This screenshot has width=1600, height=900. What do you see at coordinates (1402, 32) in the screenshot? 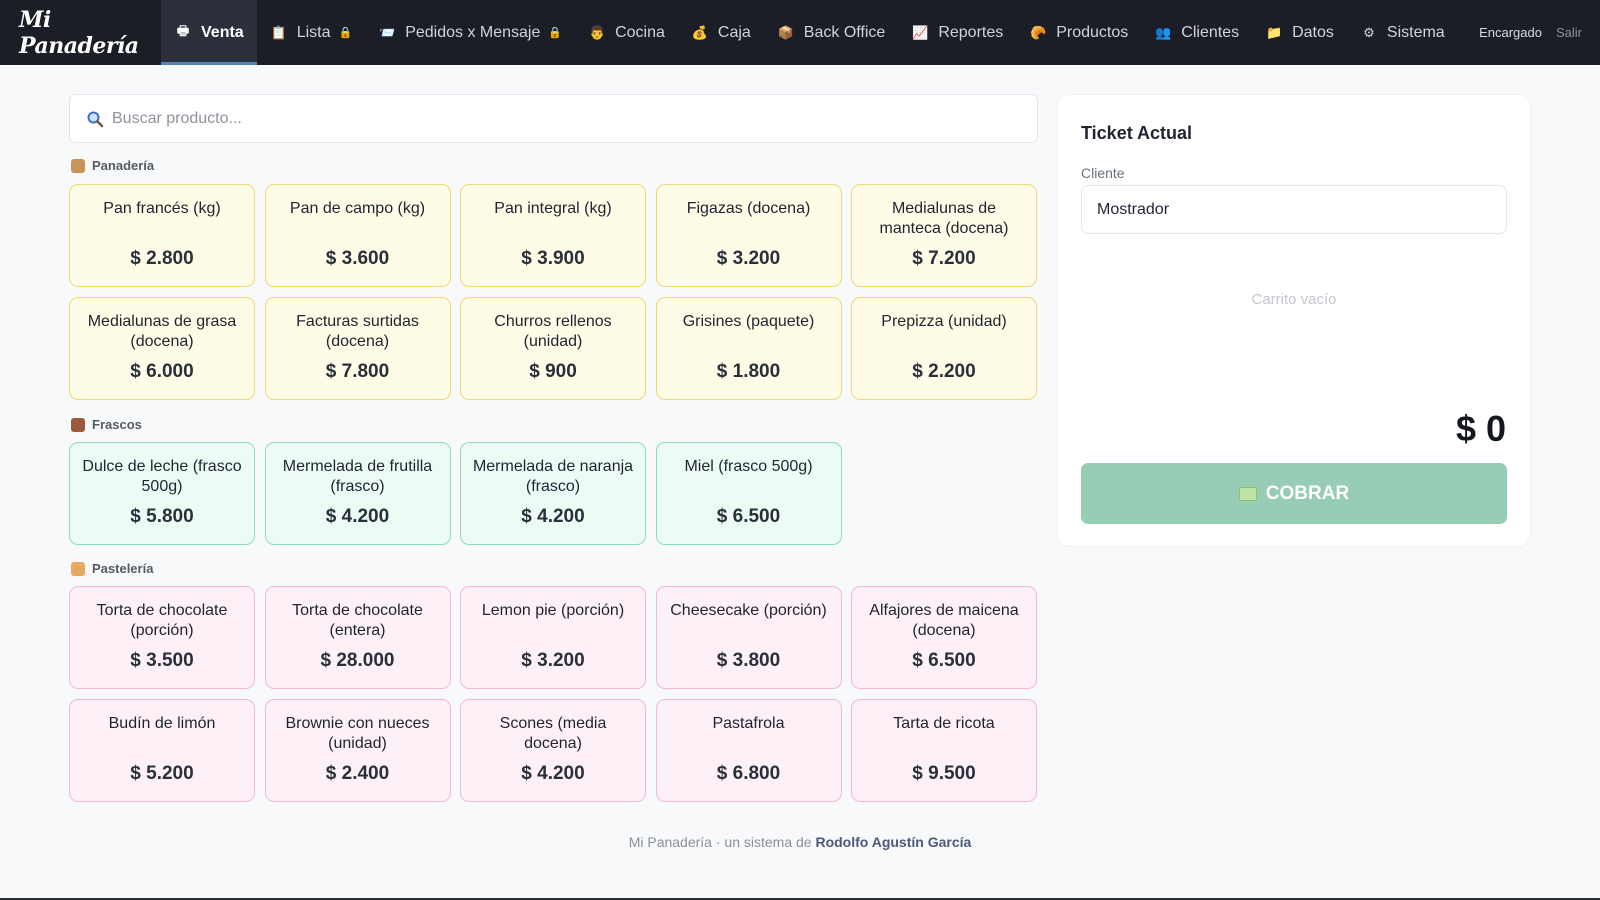
I see `nav-item-sistema: ⚙ Sistema` at bounding box center [1402, 32].